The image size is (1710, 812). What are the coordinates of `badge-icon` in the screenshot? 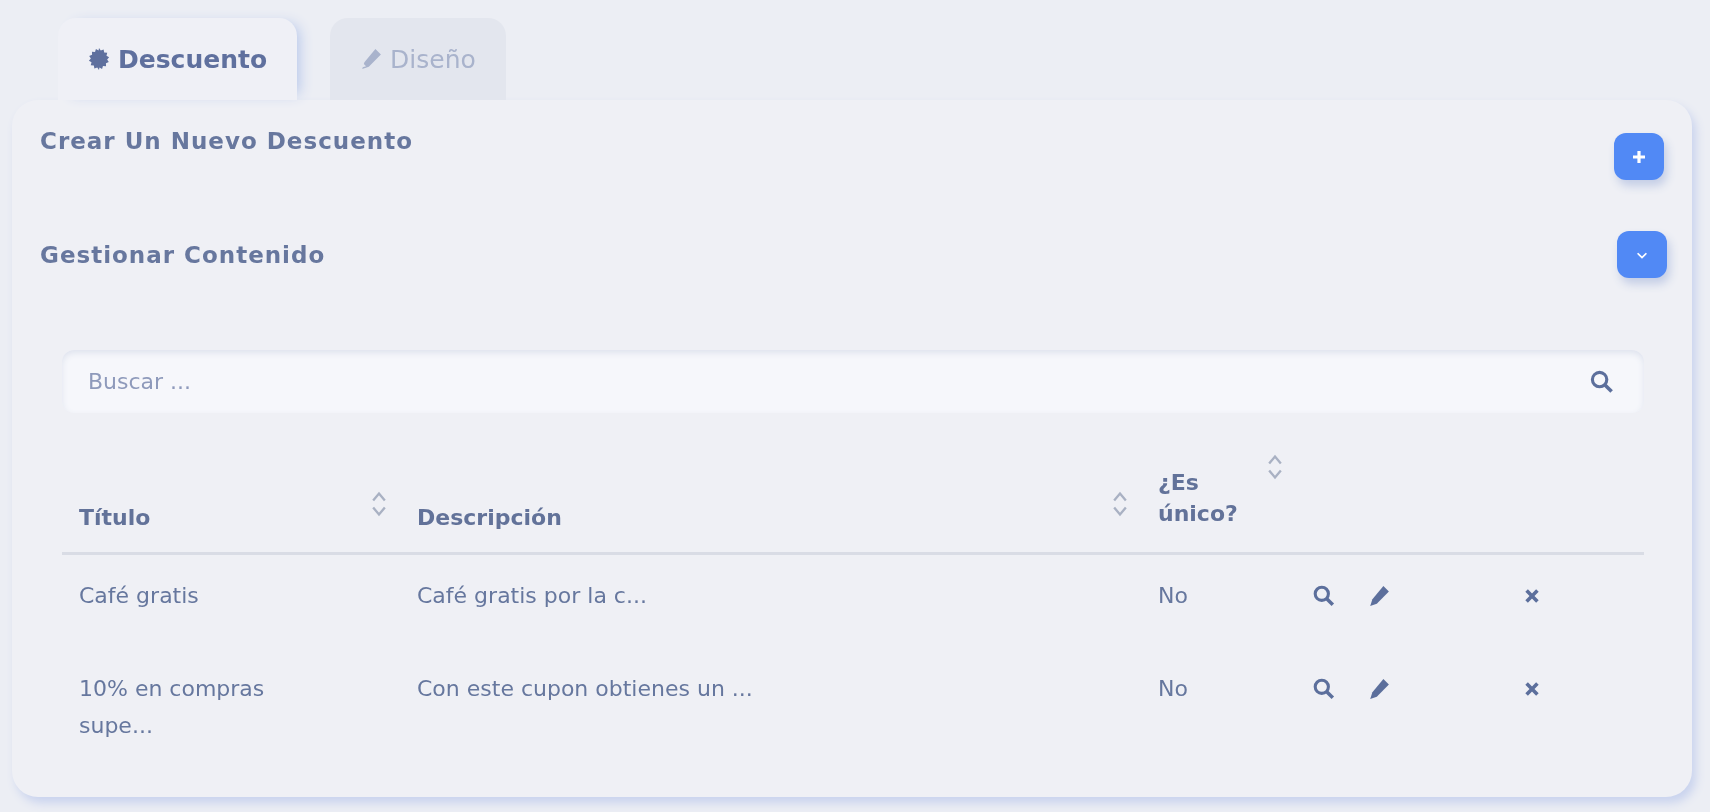 It's located at (99, 59).